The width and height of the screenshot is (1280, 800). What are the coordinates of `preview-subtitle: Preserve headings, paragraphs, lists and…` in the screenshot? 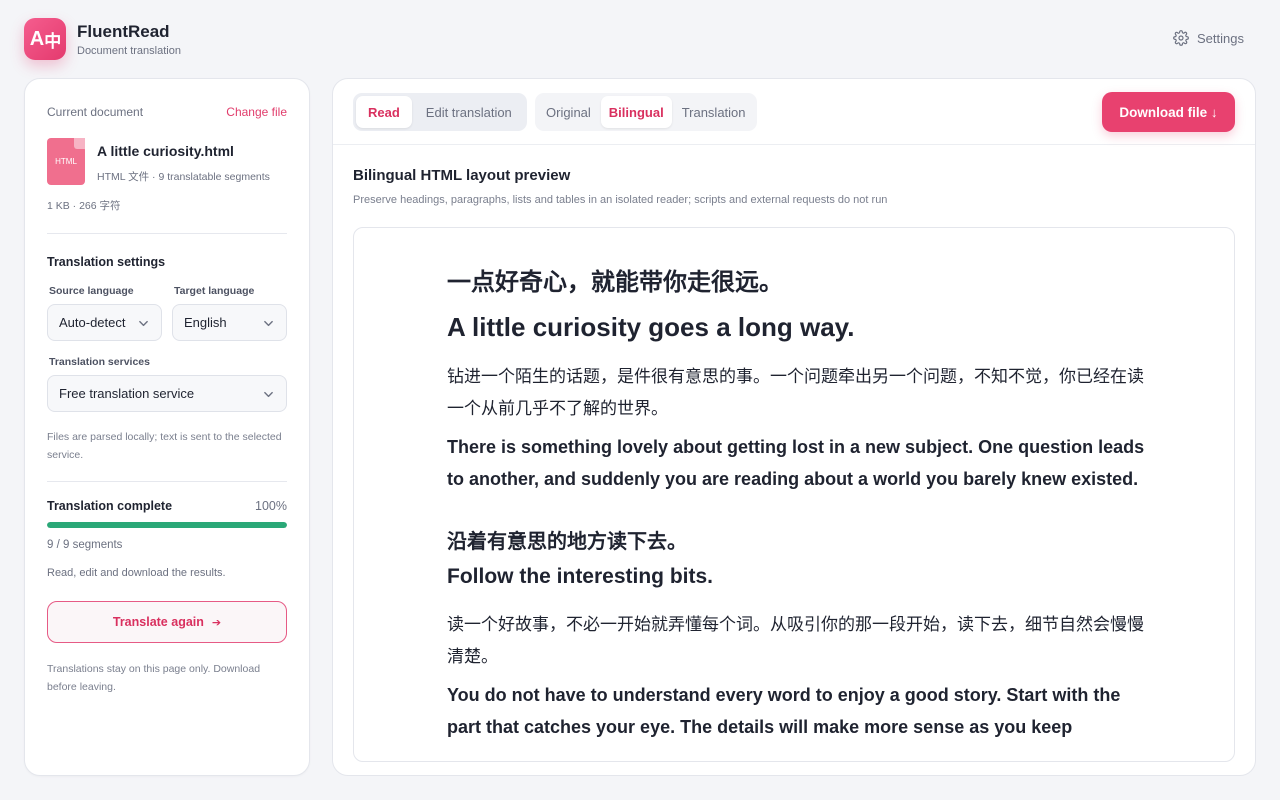 It's located at (620, 200).